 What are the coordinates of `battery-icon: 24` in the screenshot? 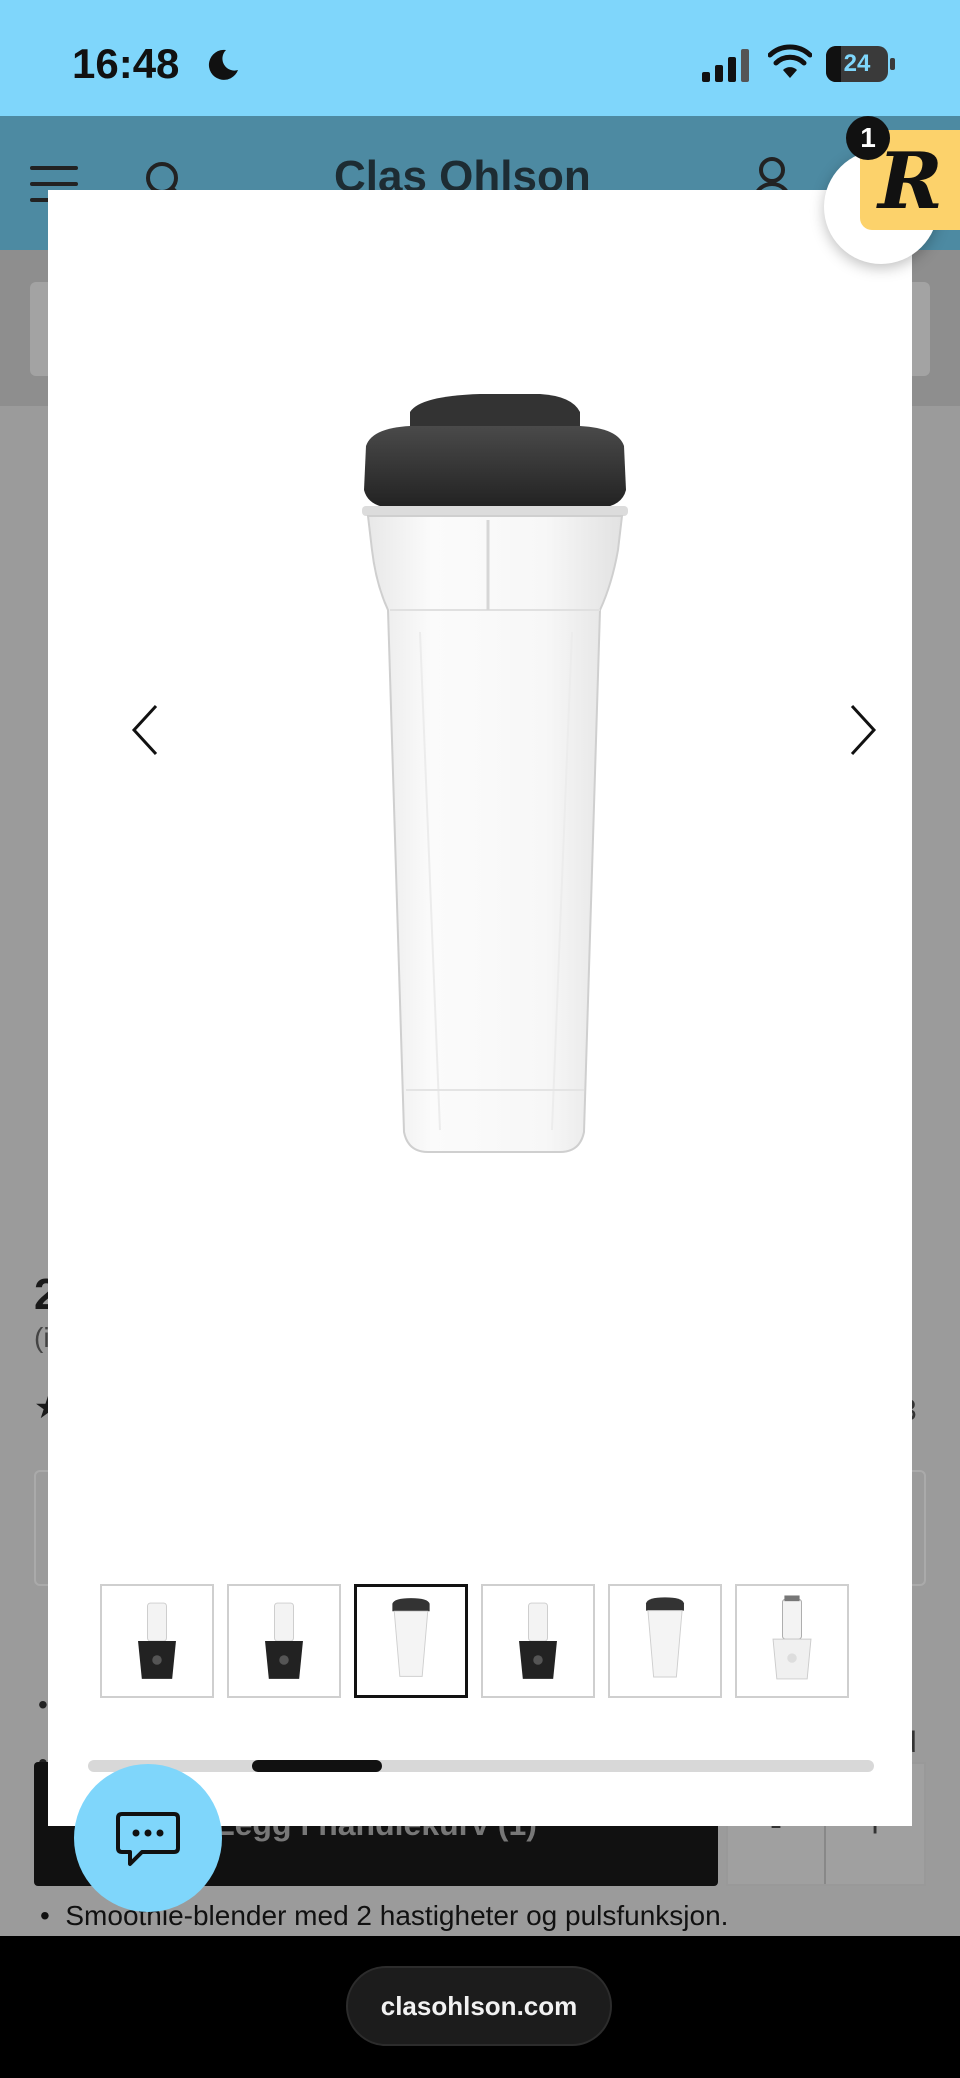 It's located at (861, 64).